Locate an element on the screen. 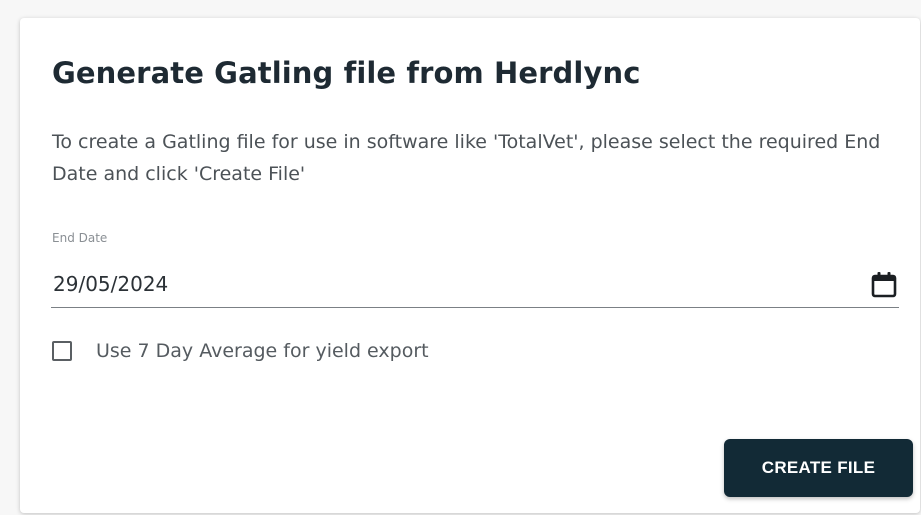  calendar-icon is located at coordinates (884, 285).